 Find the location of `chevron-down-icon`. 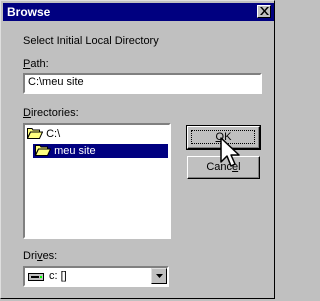

chevron-down-icon is located at coordinates (159, 276).